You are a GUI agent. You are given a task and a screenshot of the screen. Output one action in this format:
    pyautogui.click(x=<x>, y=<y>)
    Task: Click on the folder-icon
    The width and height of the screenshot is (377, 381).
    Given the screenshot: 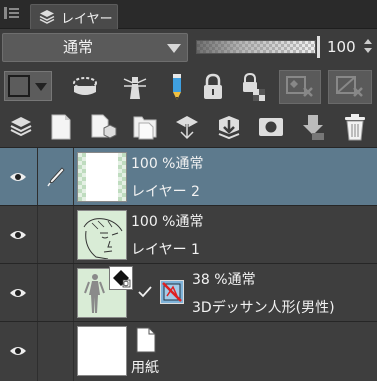 What is the action you would take?
    pyautogui.click(x=145, y=128)
    